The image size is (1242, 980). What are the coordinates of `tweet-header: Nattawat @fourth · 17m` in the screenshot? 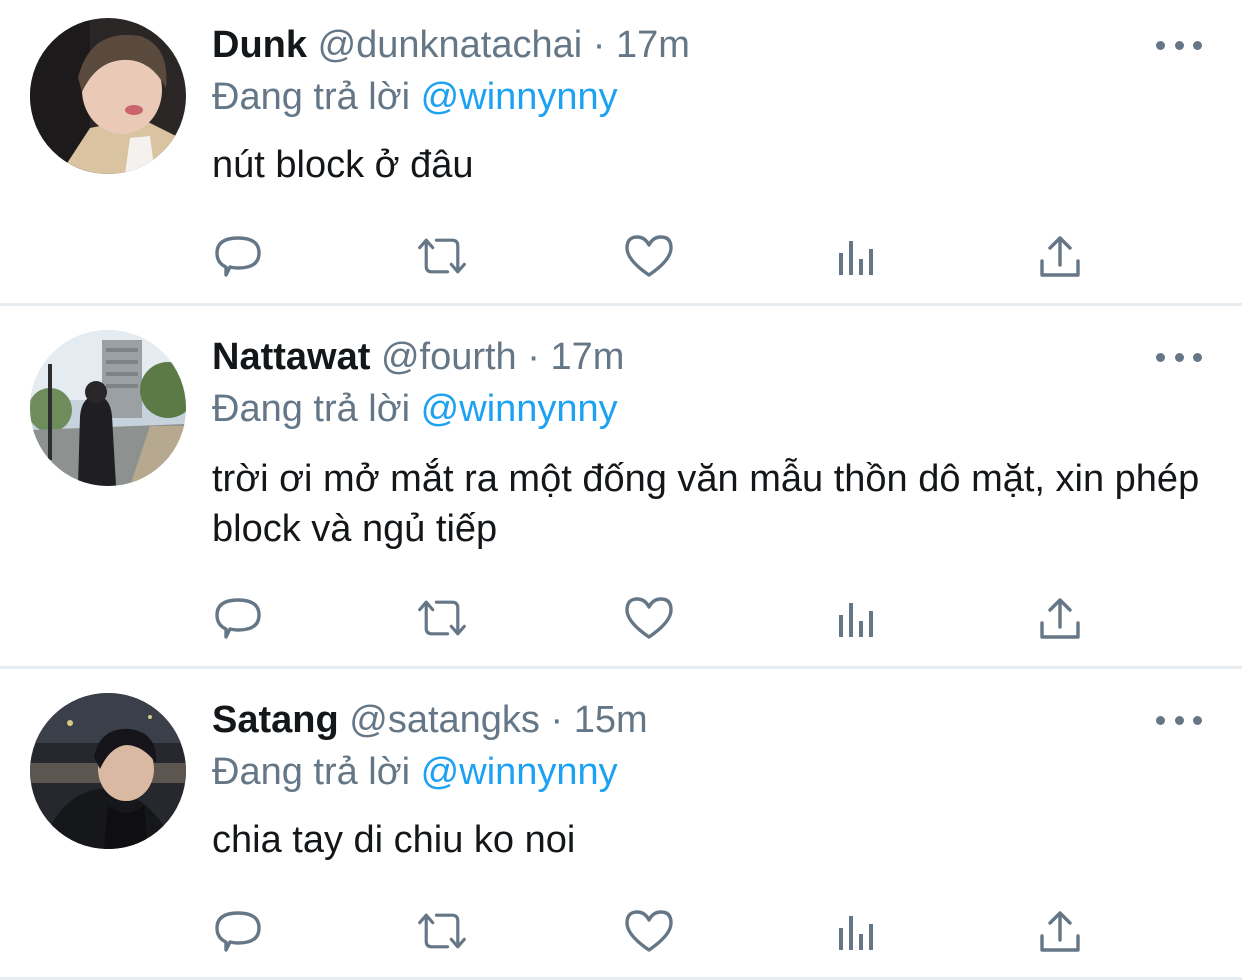 It's located at (418, 357).